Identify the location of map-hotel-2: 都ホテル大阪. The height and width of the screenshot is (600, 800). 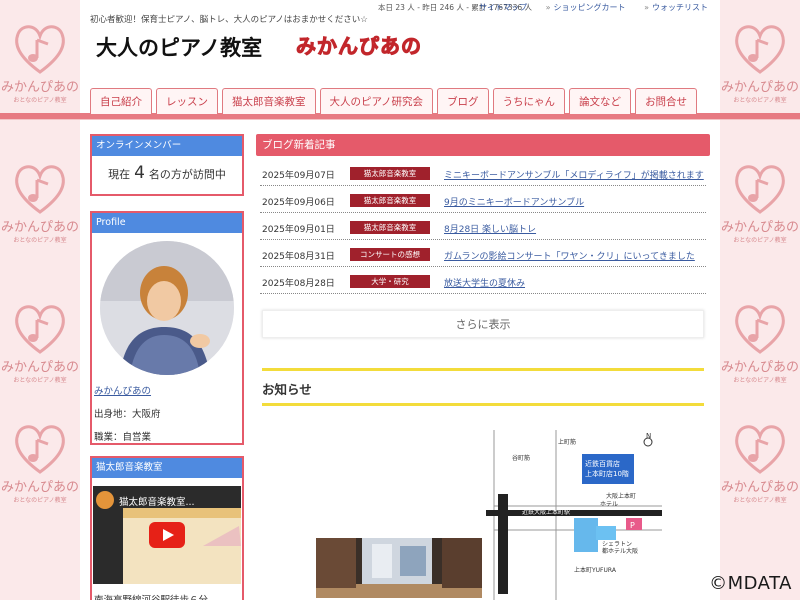
(620, 551).